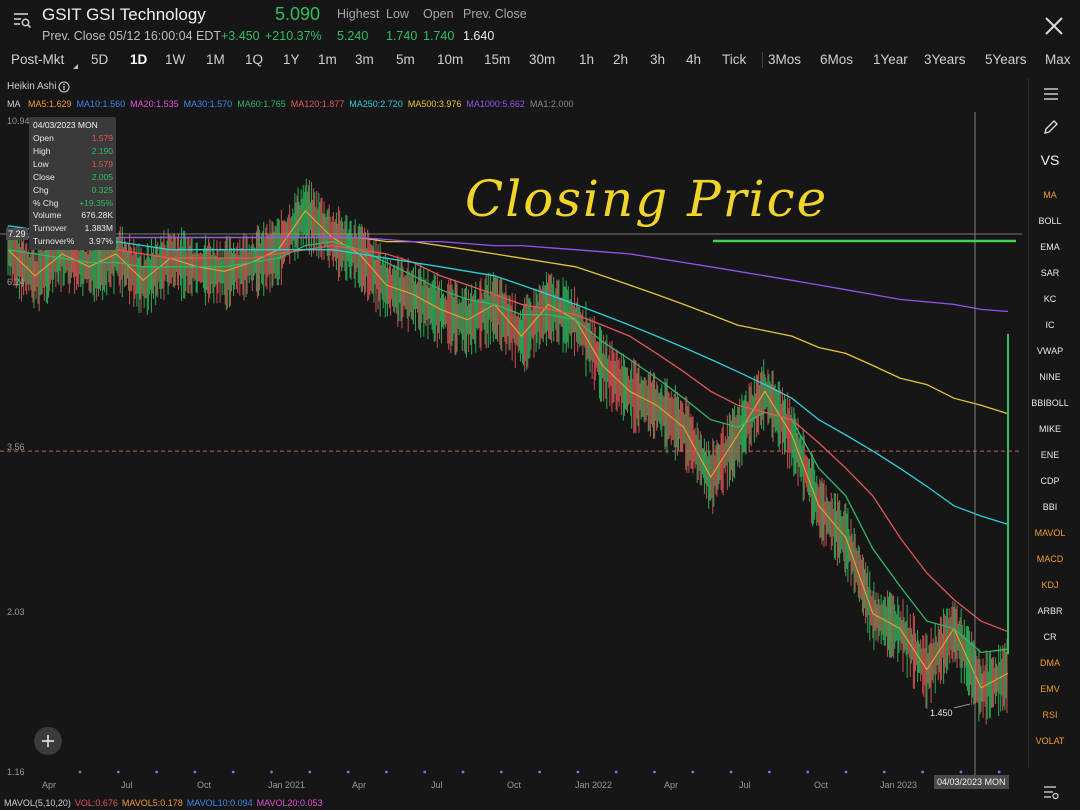 The image size is (1080, 810). What do you see at coordinates (102, 150) in the screenshot?
I see `tooltip-value: 2.190` at bounding box center [102, 150].